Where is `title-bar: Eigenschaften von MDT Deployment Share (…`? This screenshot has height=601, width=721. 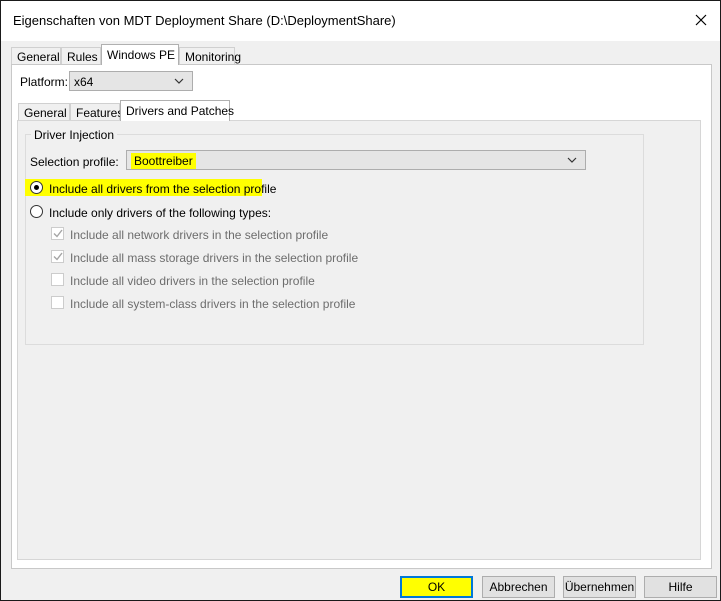 title-bar: Eigenschaften von MDT Deployment Share (… is located at coordinates (360, 21).